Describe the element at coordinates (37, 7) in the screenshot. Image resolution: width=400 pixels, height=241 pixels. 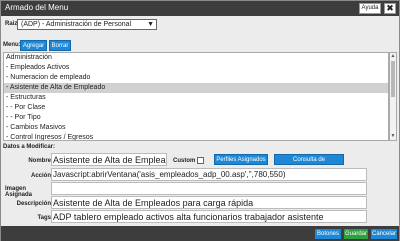
I see `window-title: Armado del Menu` at that location.